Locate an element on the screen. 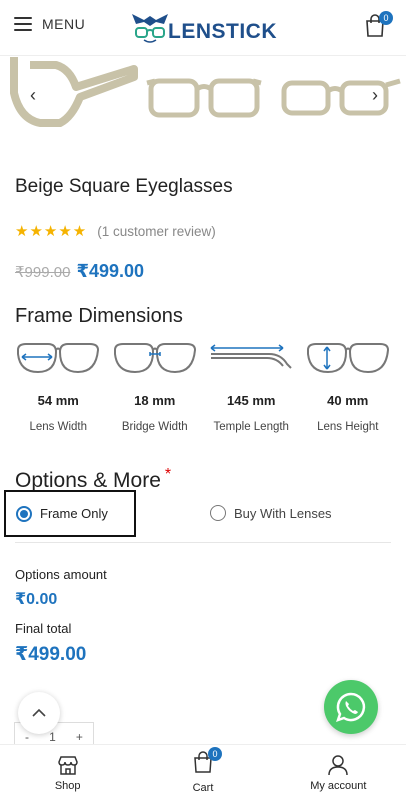  shop-icon is located at coordinates (67, 765).